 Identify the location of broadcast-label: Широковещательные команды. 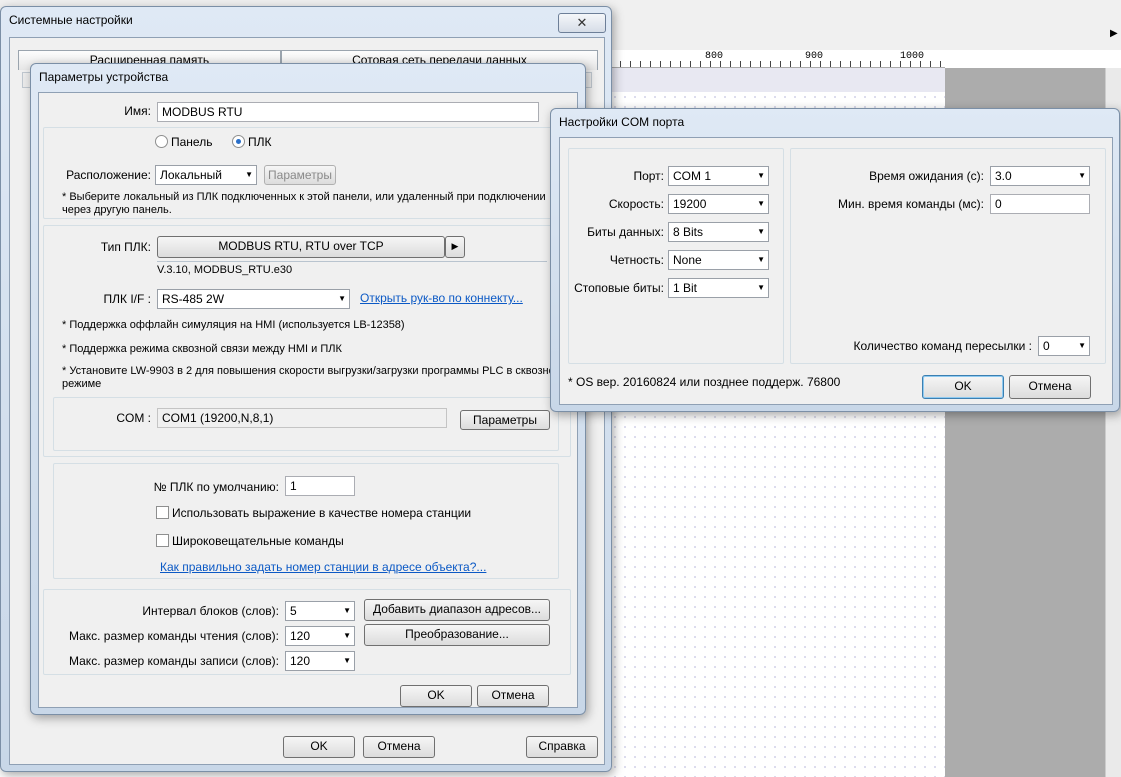
(258, 541).